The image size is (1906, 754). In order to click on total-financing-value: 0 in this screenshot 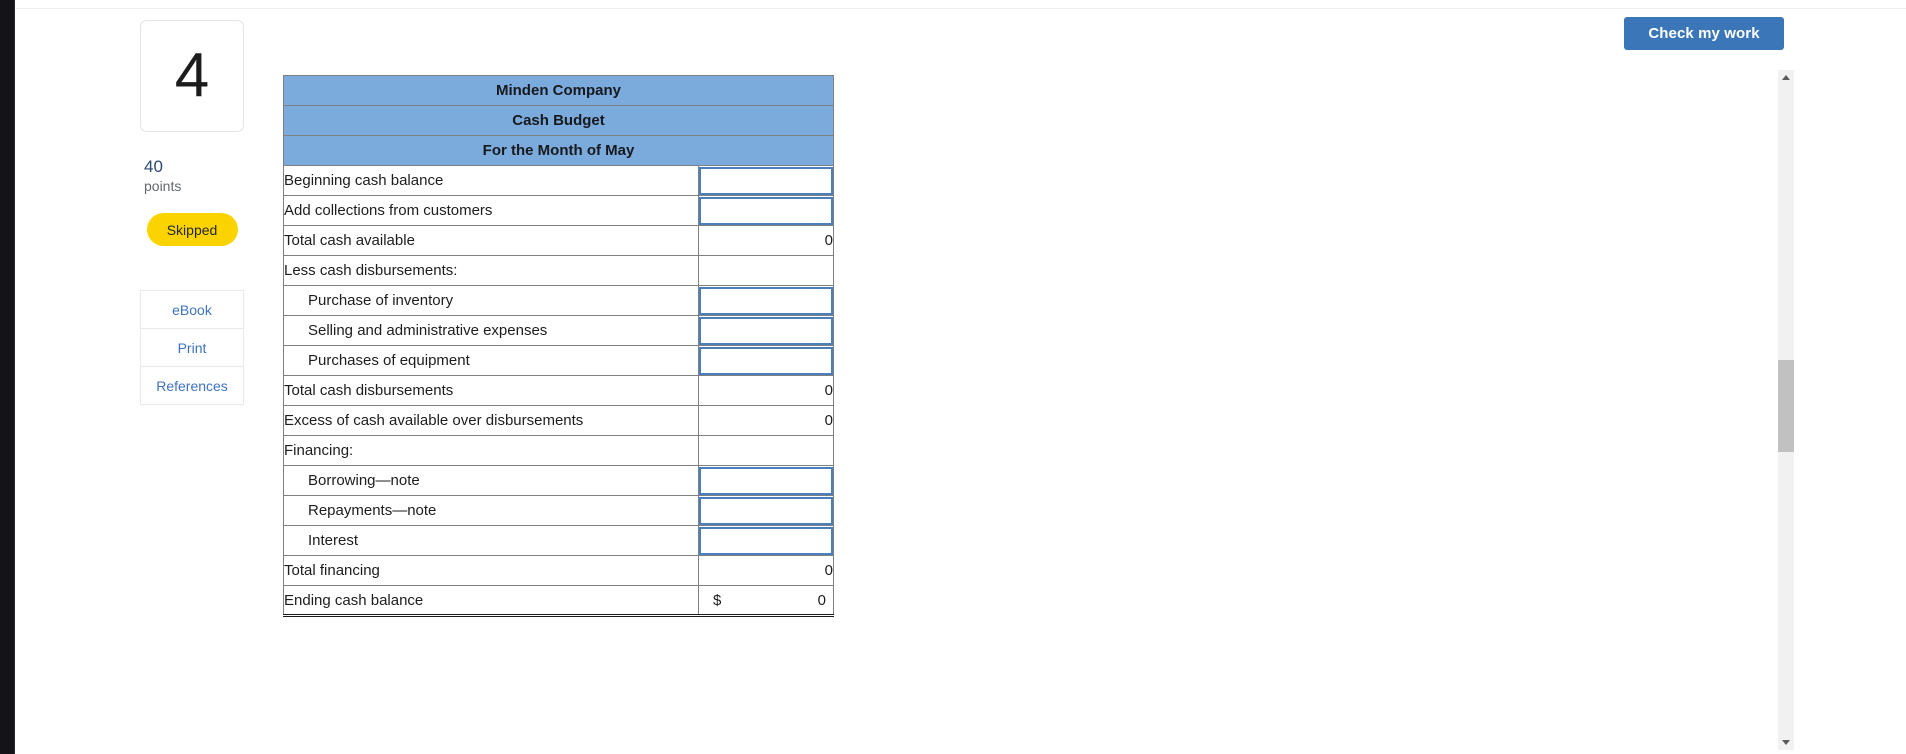, I will do `click(766, 570)`.